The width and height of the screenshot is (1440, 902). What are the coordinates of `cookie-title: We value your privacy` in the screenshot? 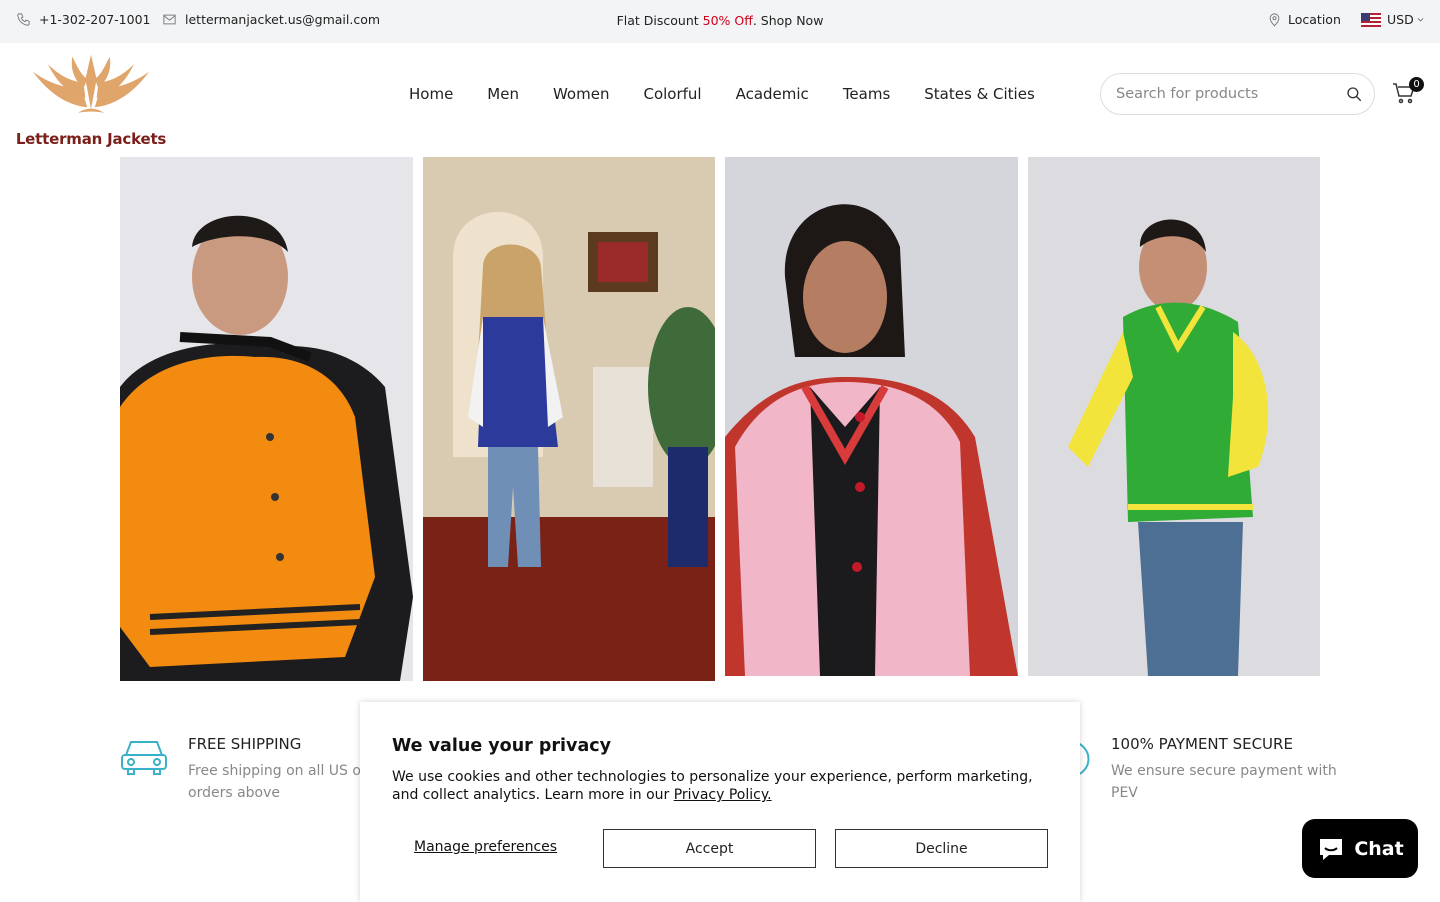 It's located at (502, 746).